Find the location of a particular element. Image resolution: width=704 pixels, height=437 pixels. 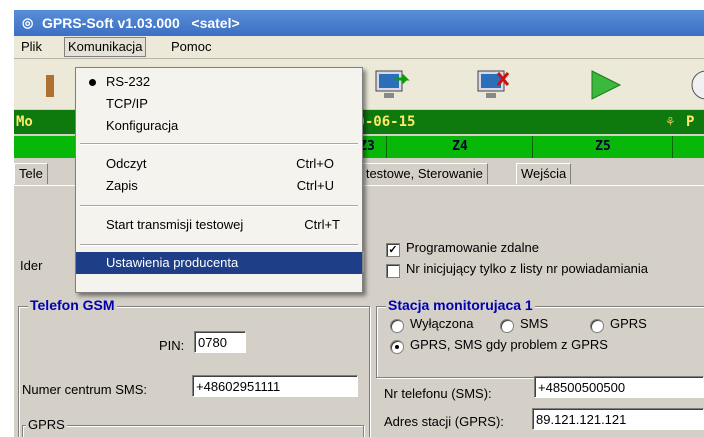

radio-gprs-sms-label: GPRS, SMS gdy problem z GPRS is located at coordinates (509, 344).